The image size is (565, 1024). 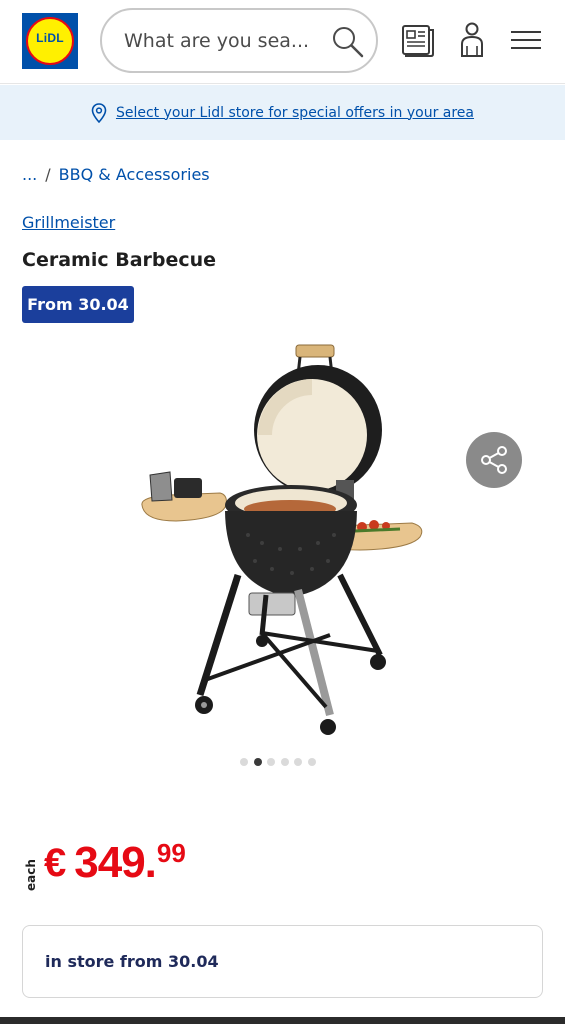 I want to click on search-box, so click(x=239, y=40).